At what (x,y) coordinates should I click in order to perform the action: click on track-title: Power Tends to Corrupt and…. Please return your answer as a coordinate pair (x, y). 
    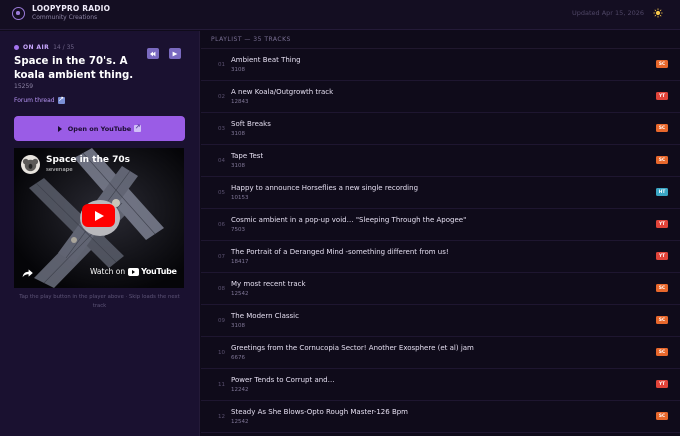
    Looking at the image, I should click on (283, 380).